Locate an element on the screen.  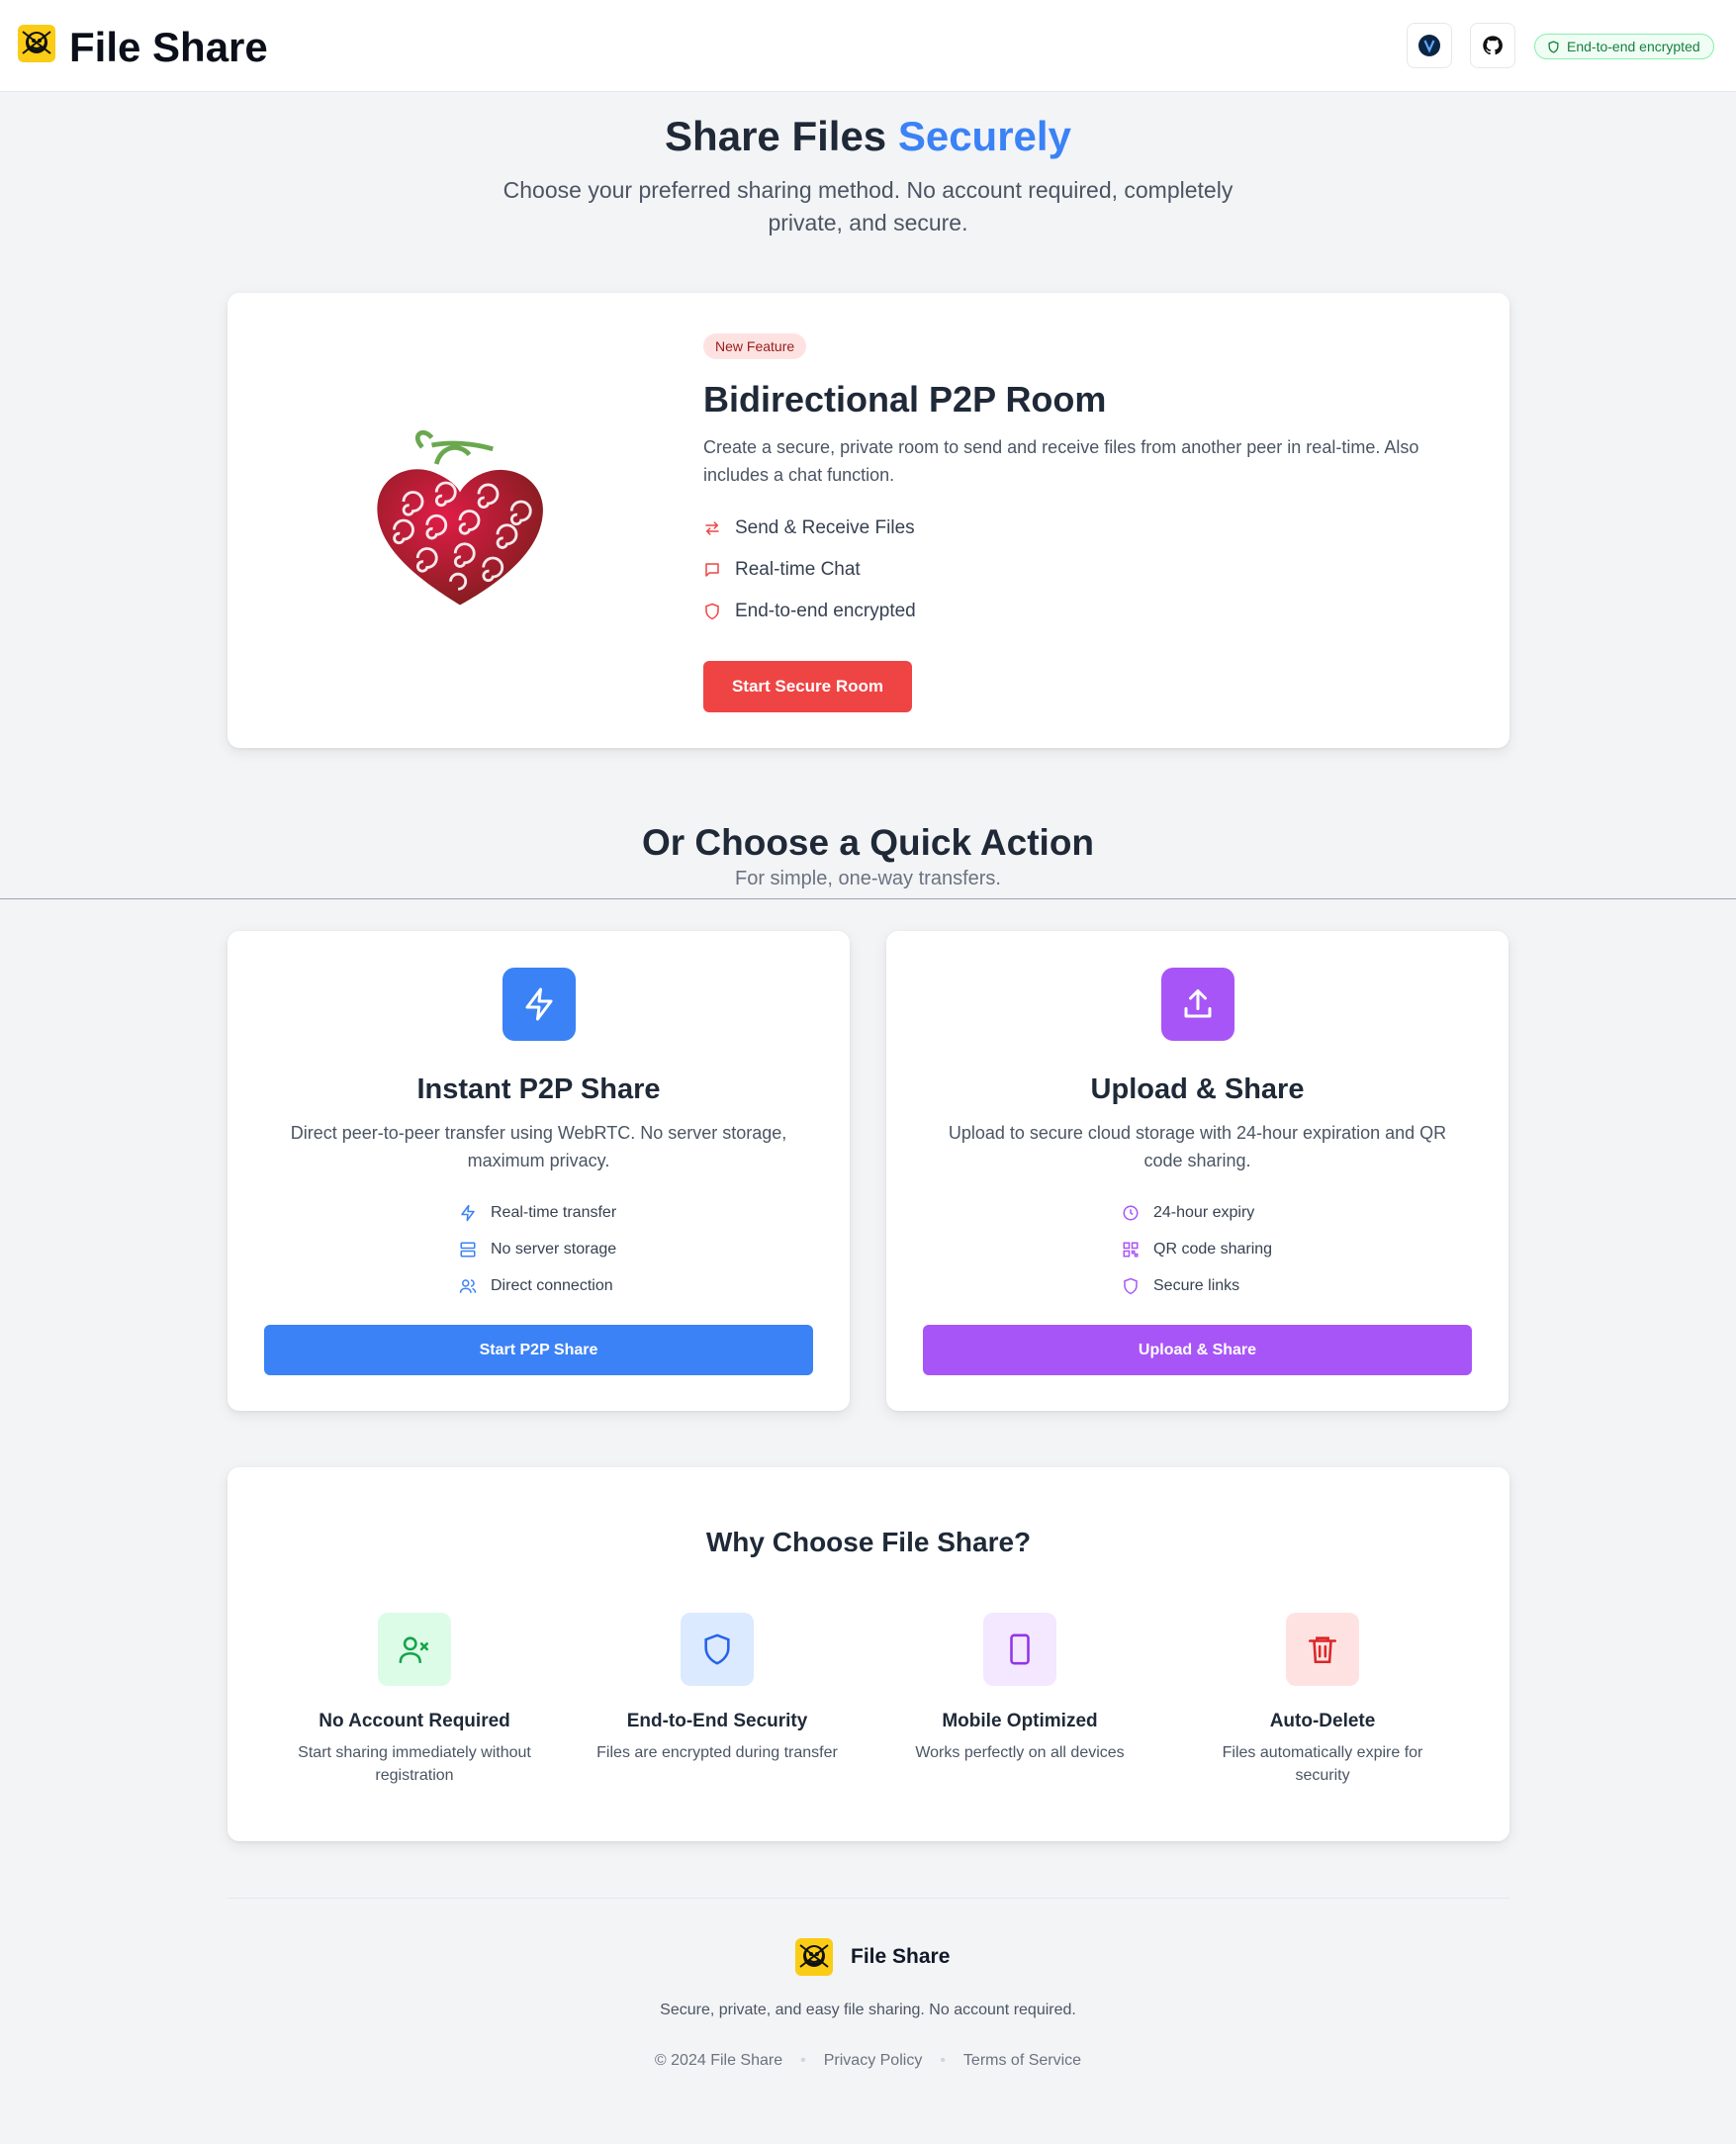
why-title: Why Choose File Share? is located at coordinates (868, 1542).